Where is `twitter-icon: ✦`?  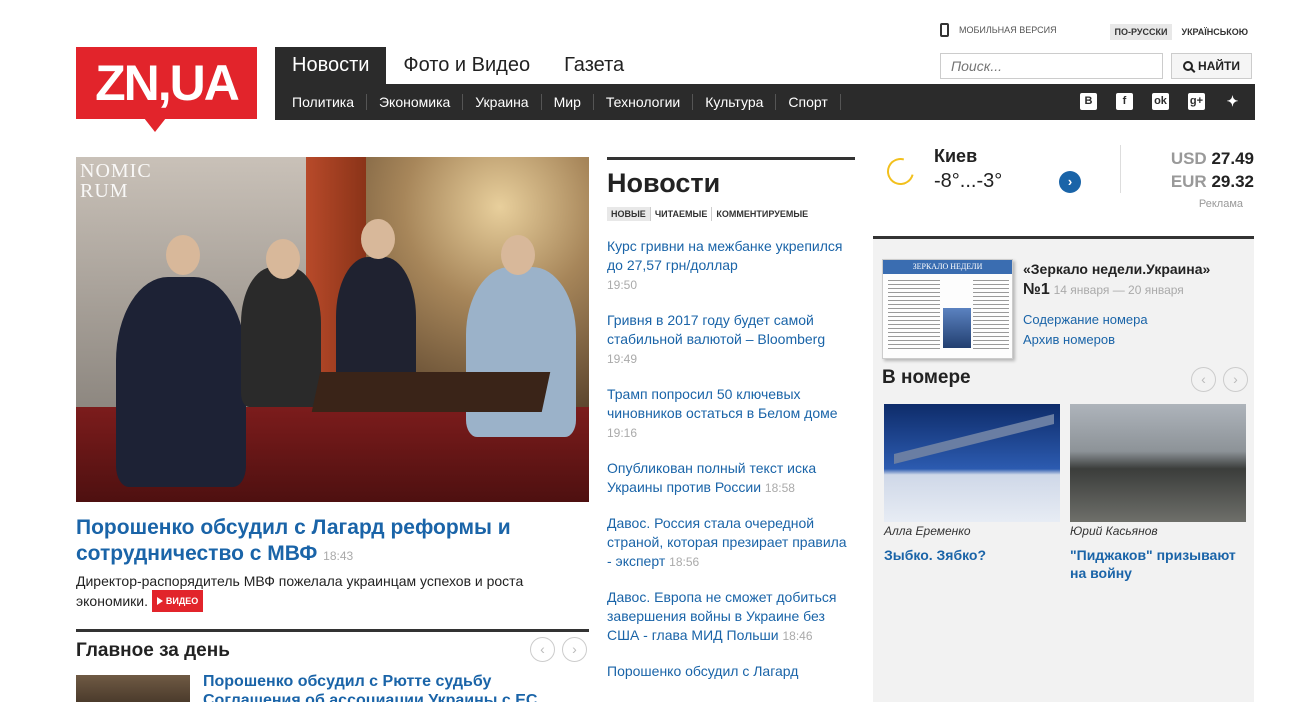 twitter-icon: ✦ is located at coordinates (1232, 101).